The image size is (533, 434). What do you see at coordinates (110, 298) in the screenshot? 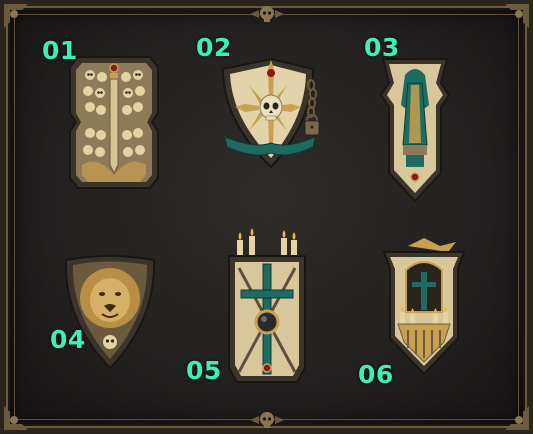
I see `lion-head-icon` at bounding box center [110, 298].